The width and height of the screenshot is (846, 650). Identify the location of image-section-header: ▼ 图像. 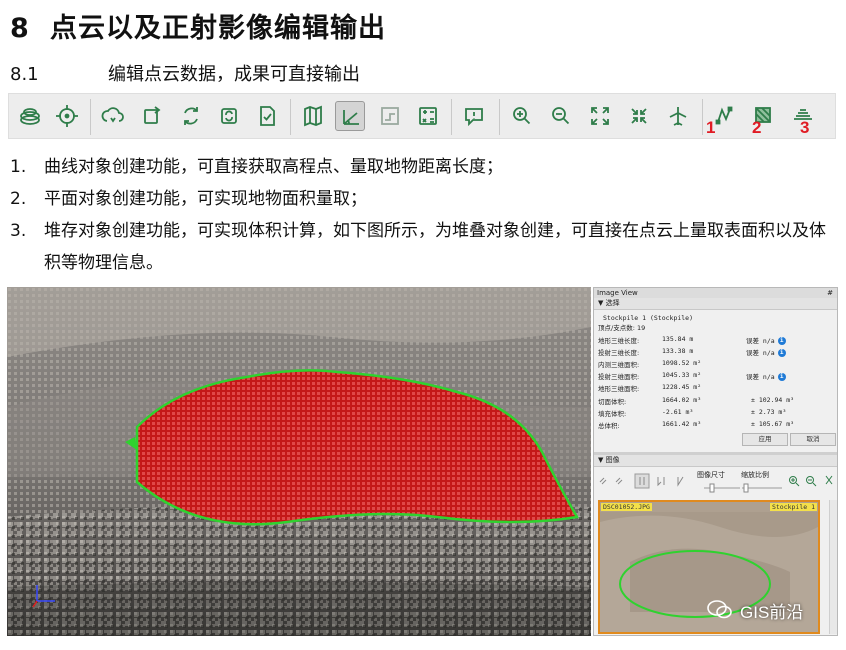
(715, 461).